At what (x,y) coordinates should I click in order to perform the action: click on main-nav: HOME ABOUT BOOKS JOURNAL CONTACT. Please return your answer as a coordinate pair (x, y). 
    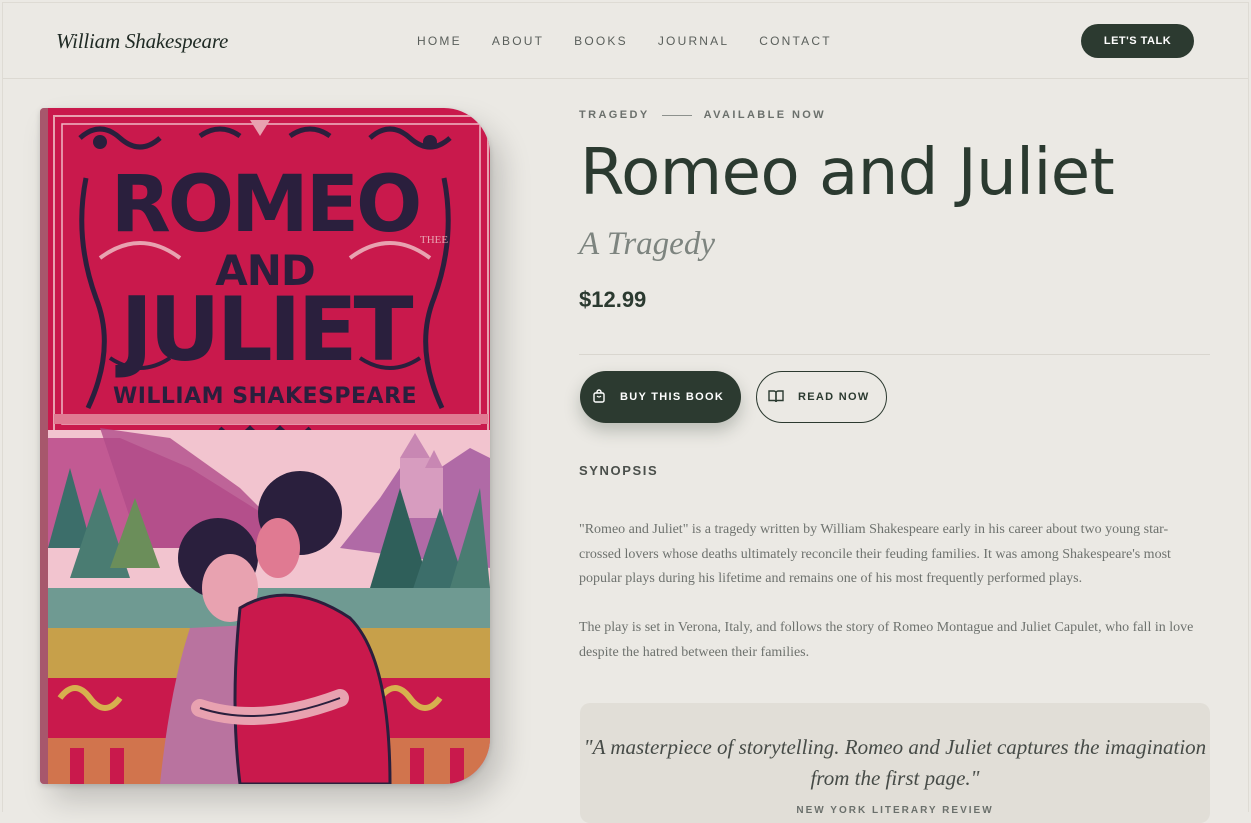
    Looking at the image, I should click on (639, 41).